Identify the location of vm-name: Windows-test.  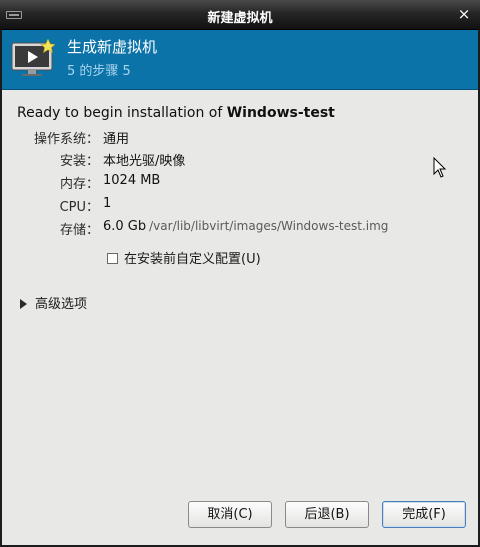
(280, 113).